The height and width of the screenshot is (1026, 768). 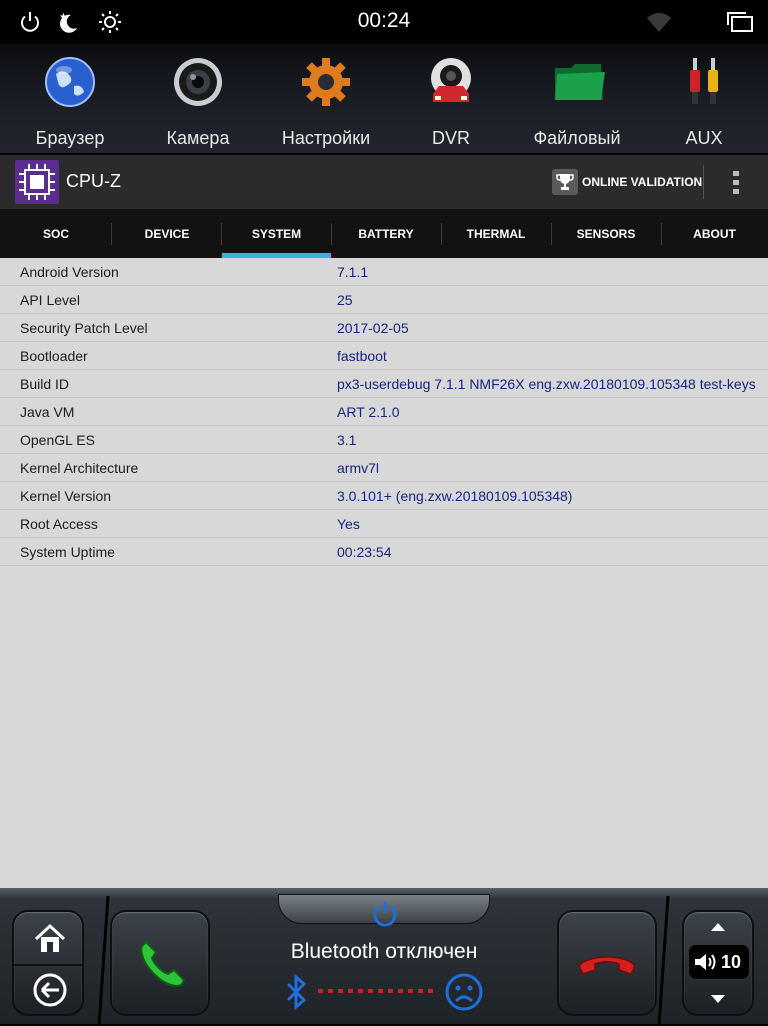 I want to click on info-row: Root Access Yes, so click(x=384, y=524).